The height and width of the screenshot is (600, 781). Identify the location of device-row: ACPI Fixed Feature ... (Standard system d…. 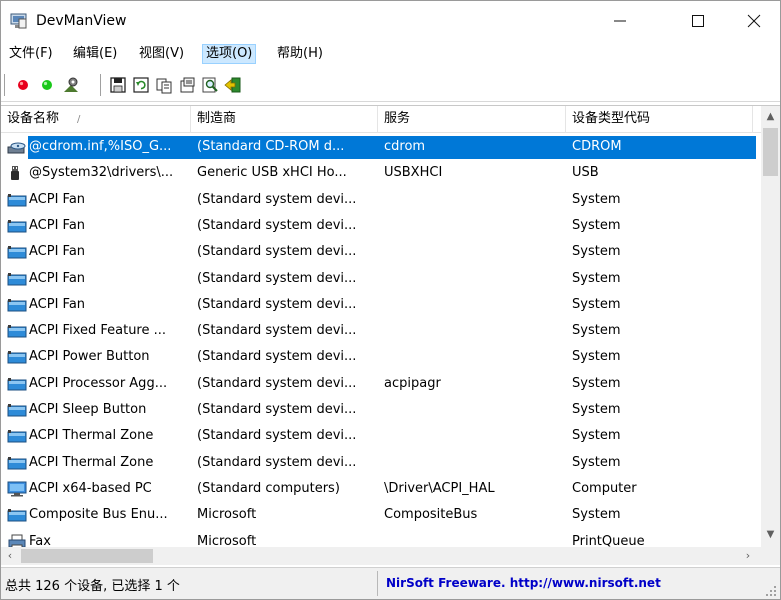
(381, 331).